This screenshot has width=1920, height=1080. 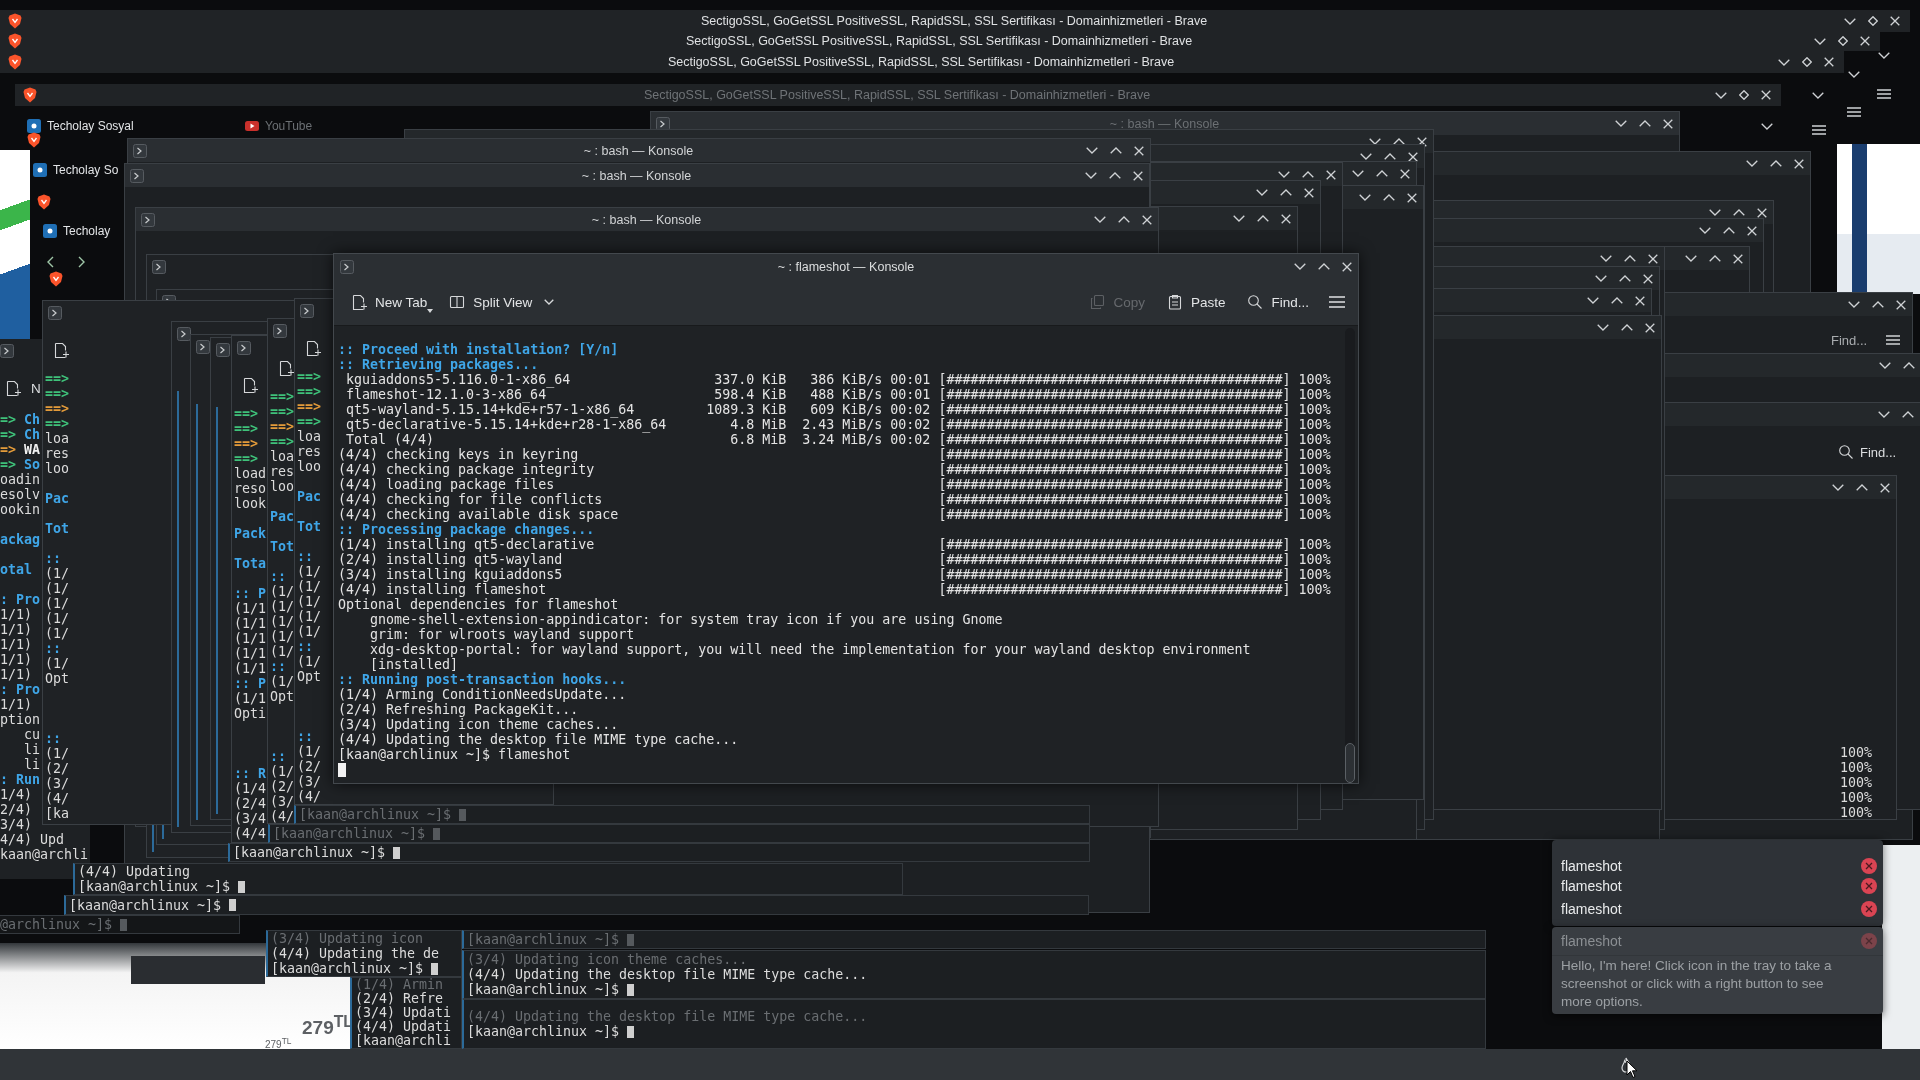 I want to click on browser-tab: Techolay So, so click(x=76, y=170).